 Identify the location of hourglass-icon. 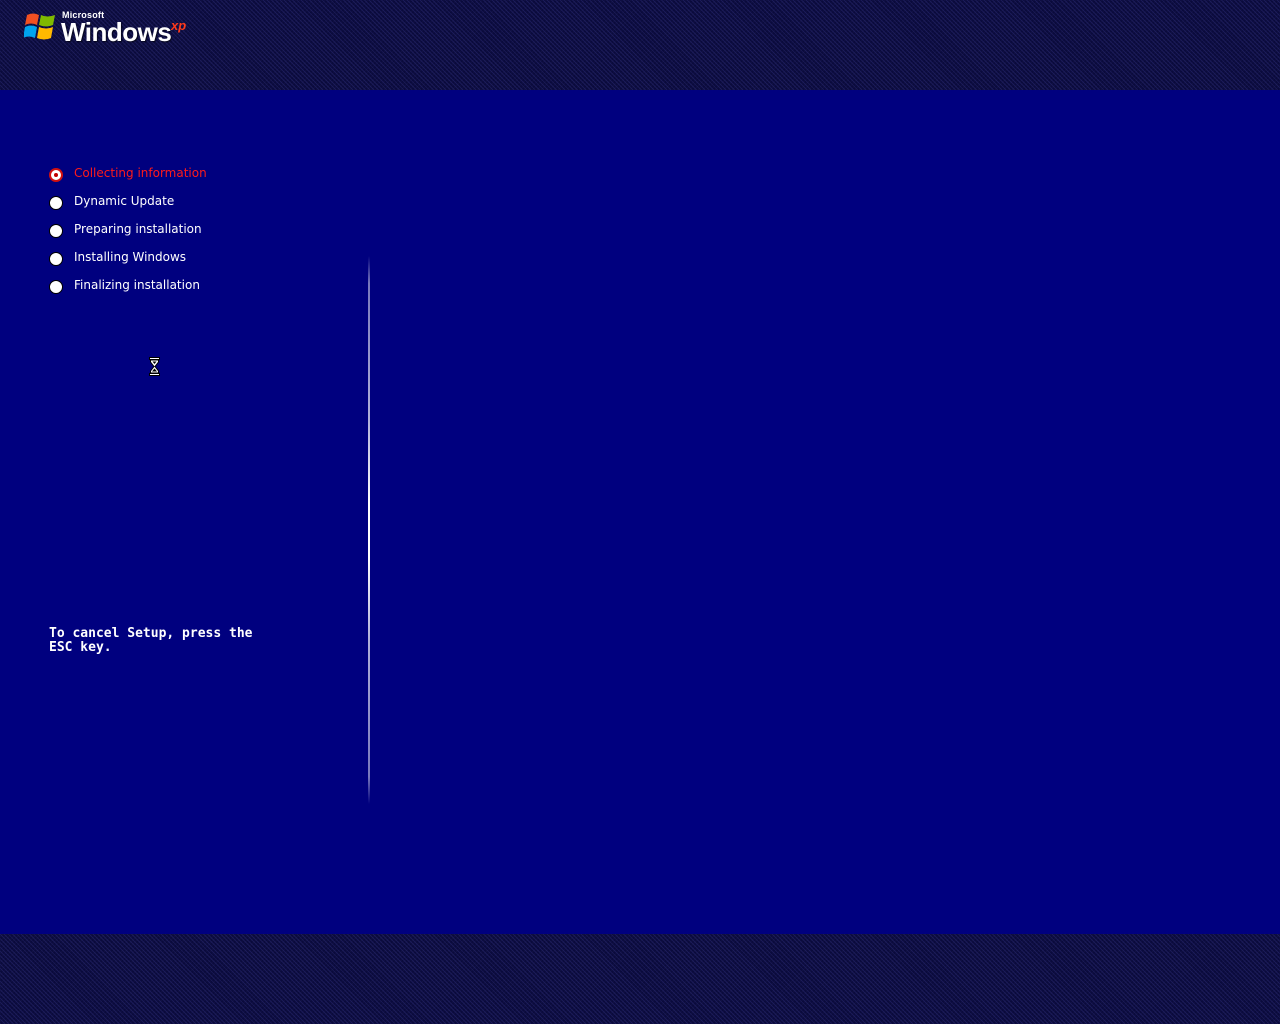
(154, 366).